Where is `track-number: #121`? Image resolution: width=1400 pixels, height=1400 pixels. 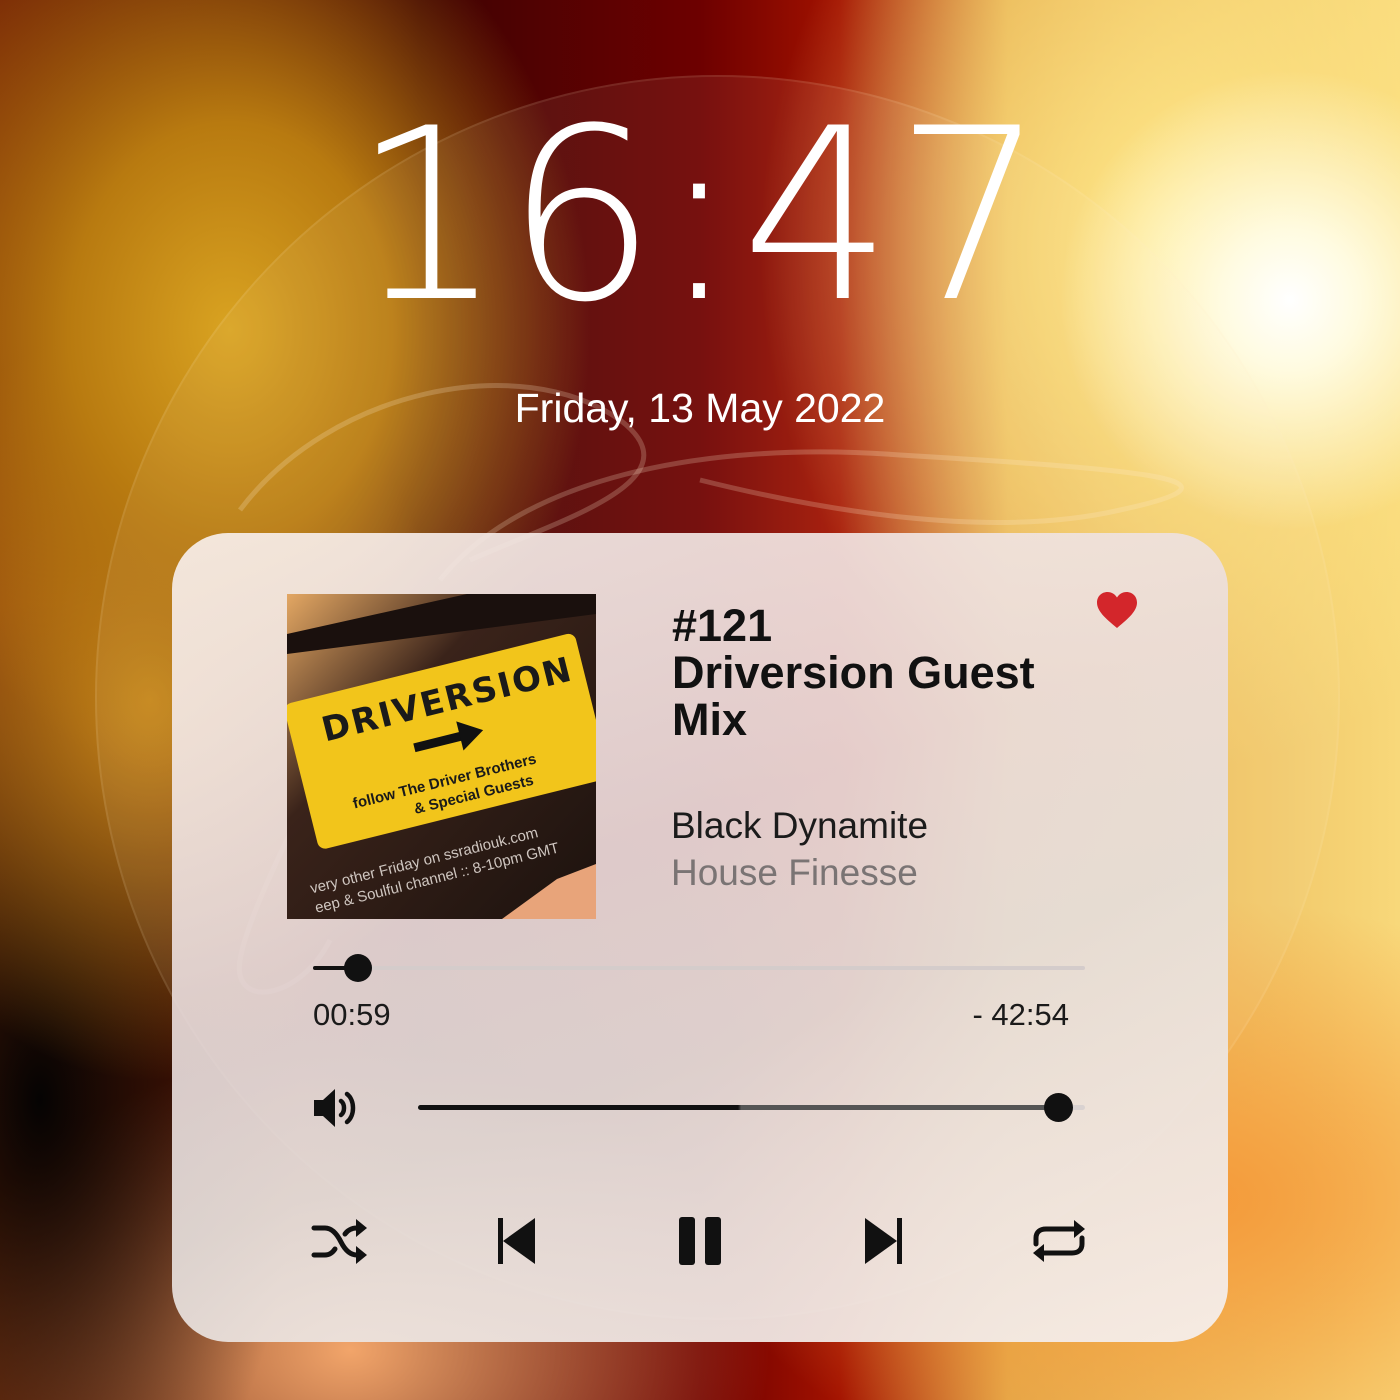
track-number: #121 is located at coordinates (722, 625).